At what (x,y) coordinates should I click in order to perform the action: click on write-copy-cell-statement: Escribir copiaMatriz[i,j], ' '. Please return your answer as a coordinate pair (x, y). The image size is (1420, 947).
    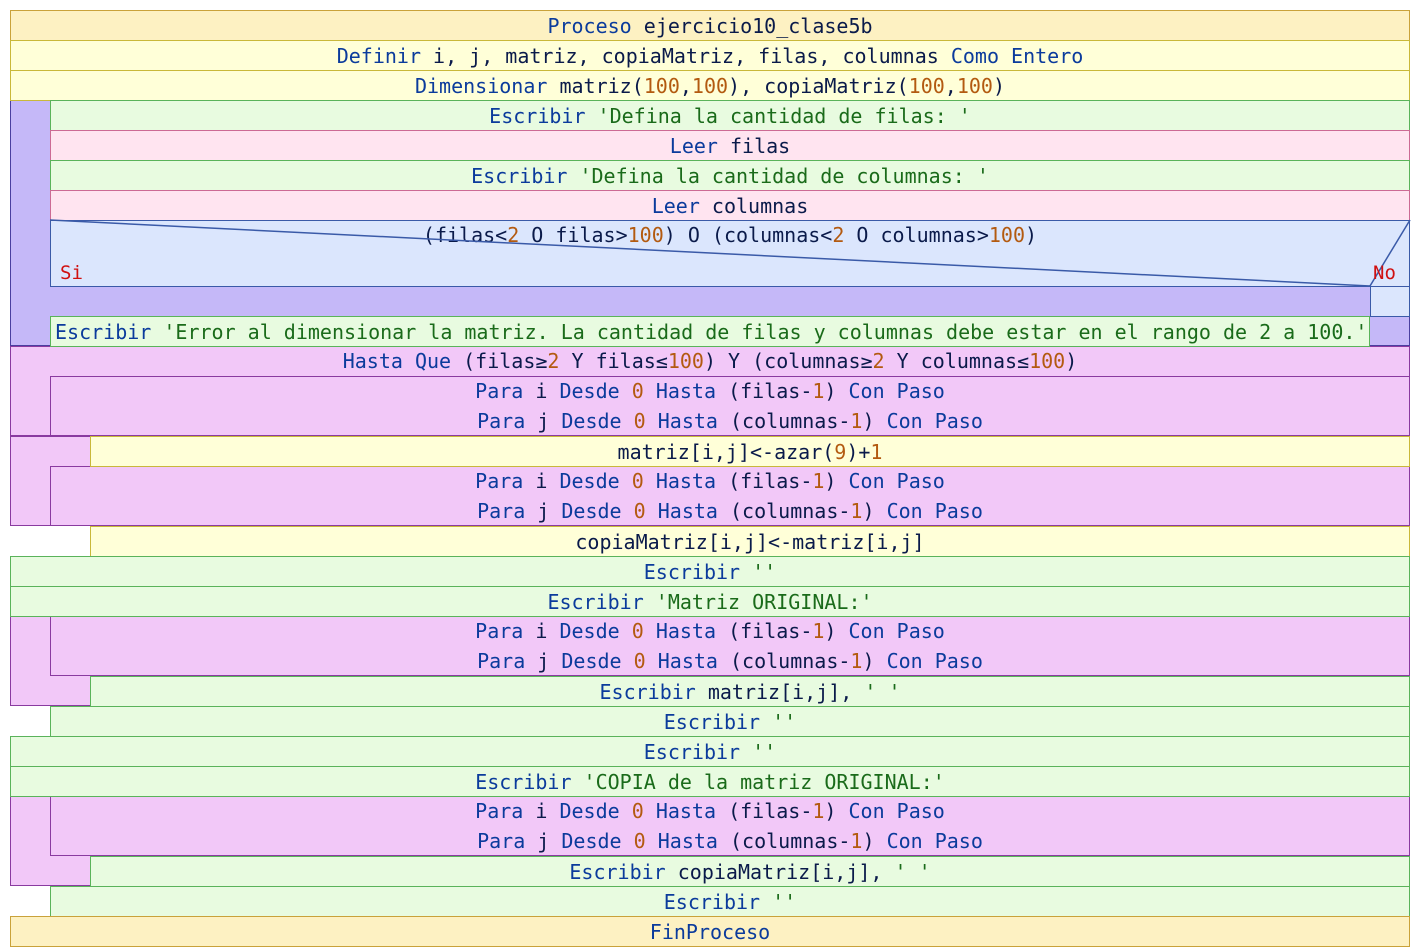
    Looking at the image, I should click on (750, 871).